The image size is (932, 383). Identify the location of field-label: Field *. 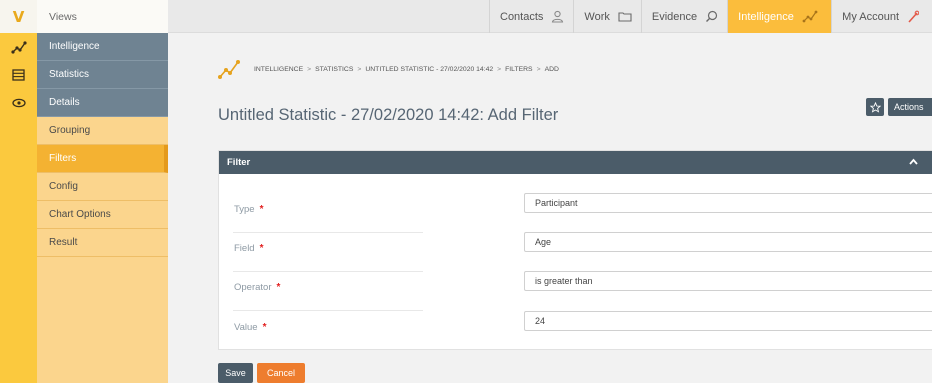
(249, 248).